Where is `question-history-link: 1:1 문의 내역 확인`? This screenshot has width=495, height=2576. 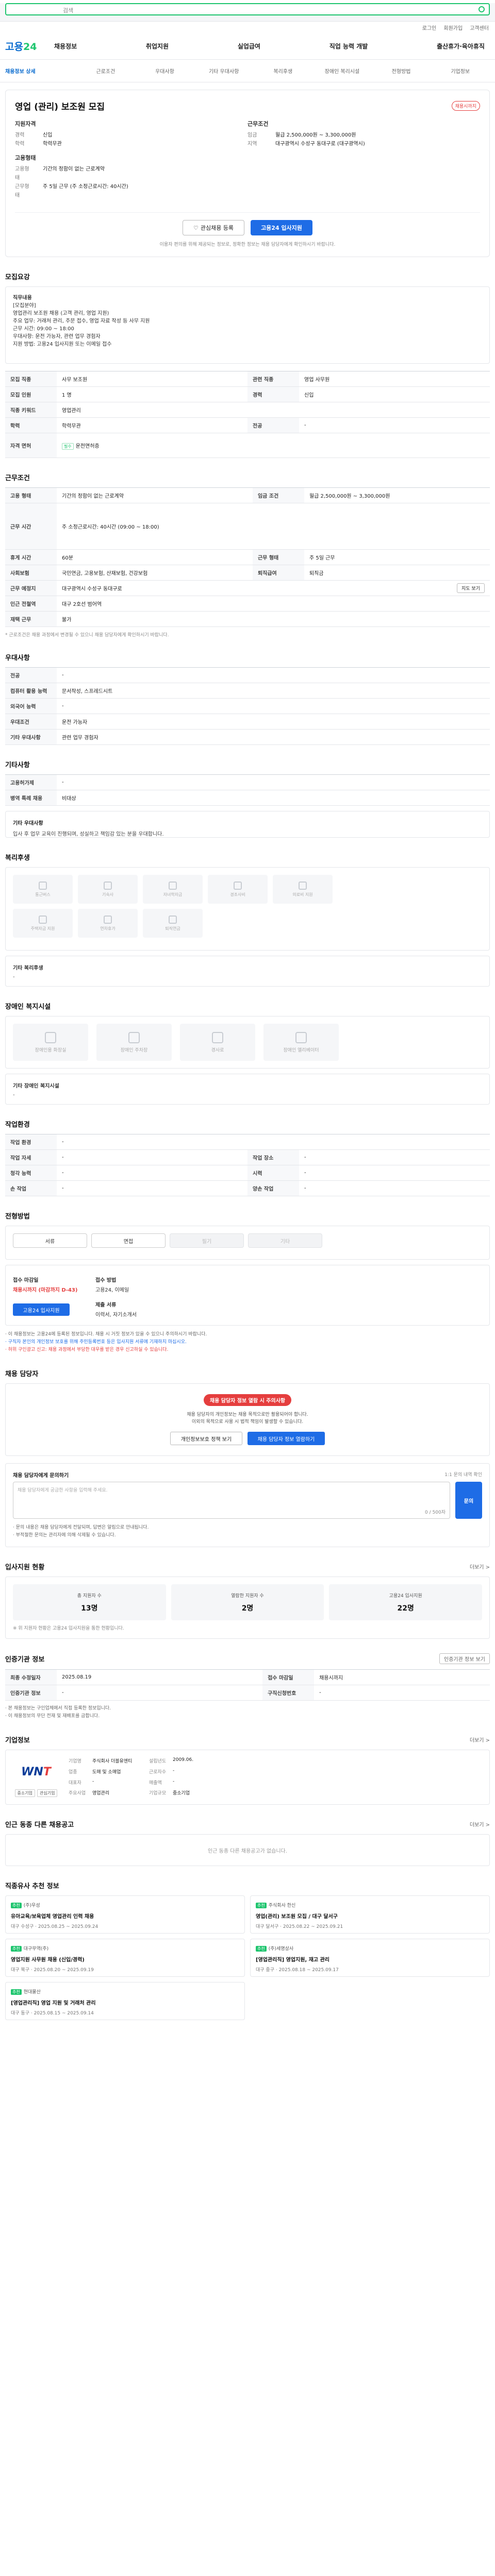 question-history-link: 1:1 문의 내역 확인 is located at coordinates (463, 1475).